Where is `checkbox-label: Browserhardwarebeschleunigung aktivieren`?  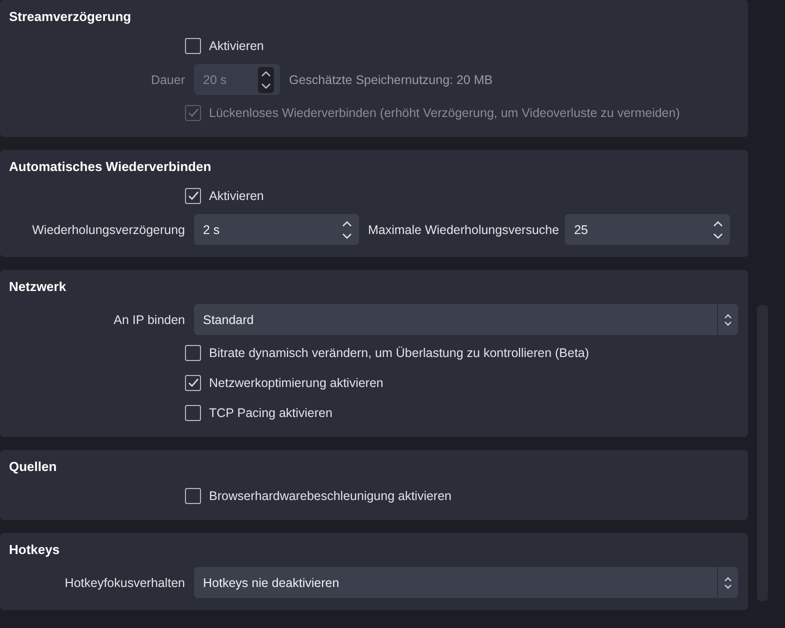
checkbox-label: Browserhardwarebeschleunigung aktivieren is located at coordinates (330, 496).